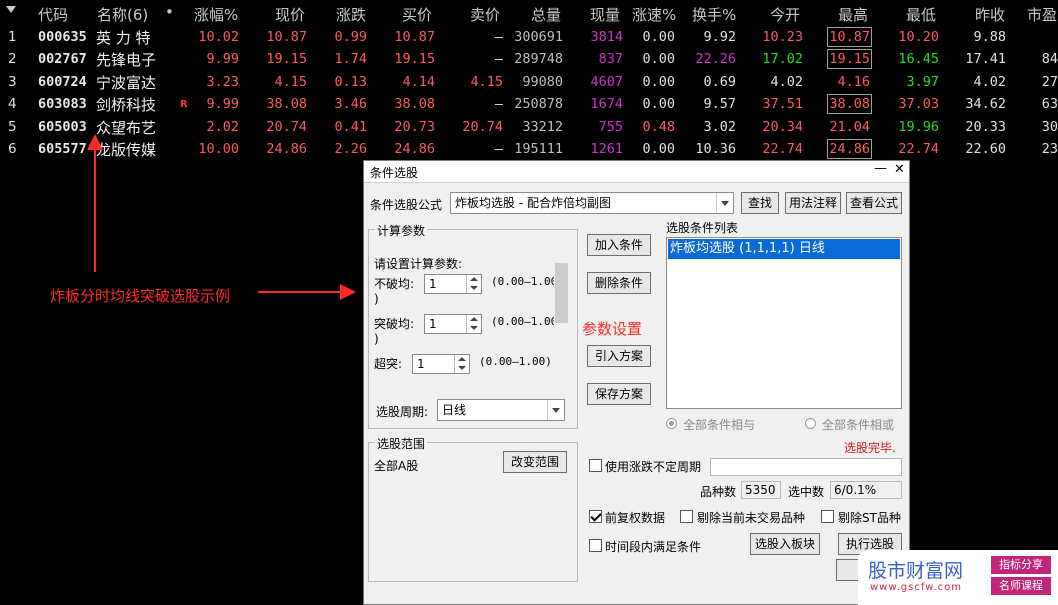  Describe the element at coordinates (654, 14) in the screenshot. I see `col-speed: 涨速%` at that location.